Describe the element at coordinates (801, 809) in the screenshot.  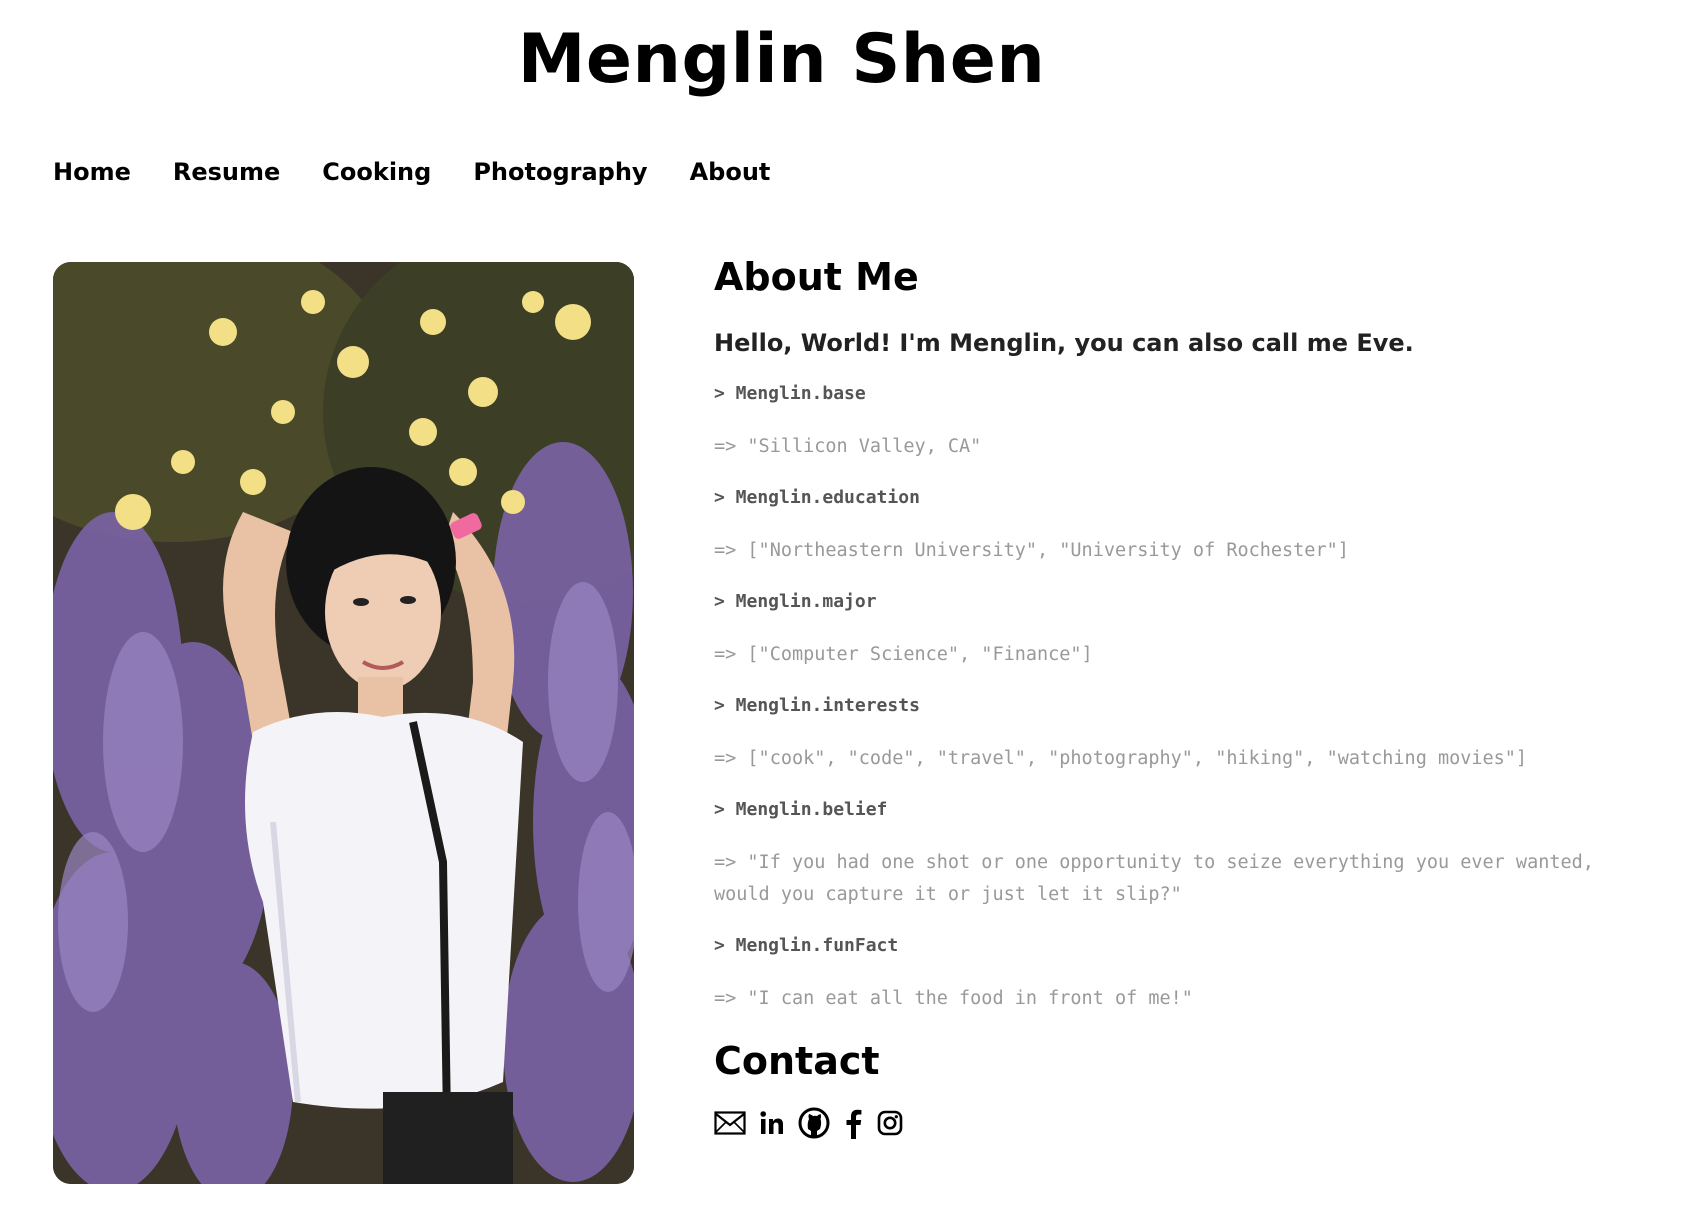
I see `cmd-belief: > Menglin.belief` at that location.